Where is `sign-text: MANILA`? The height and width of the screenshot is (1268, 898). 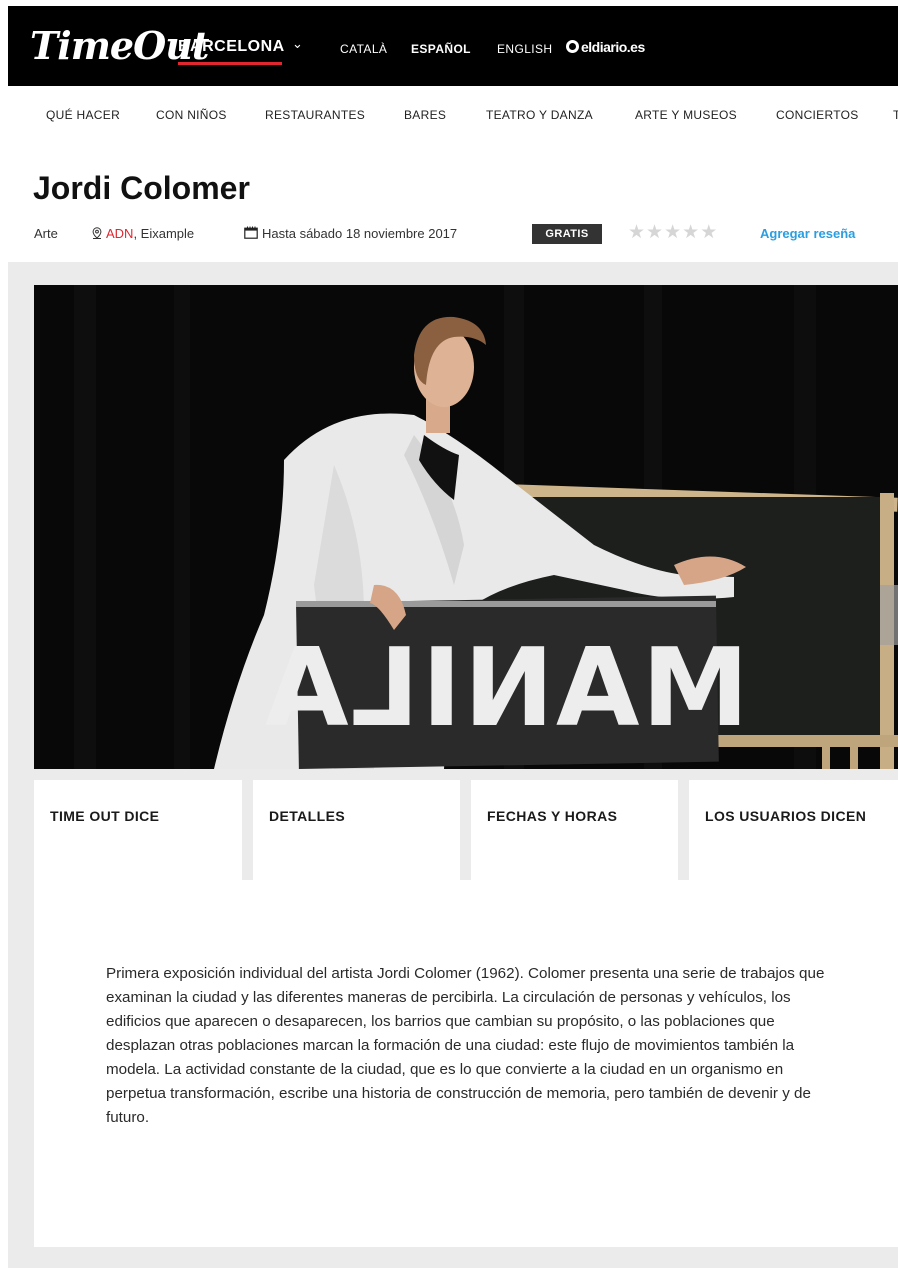
sign-text: MANILA is located at coordinates (506, 688).